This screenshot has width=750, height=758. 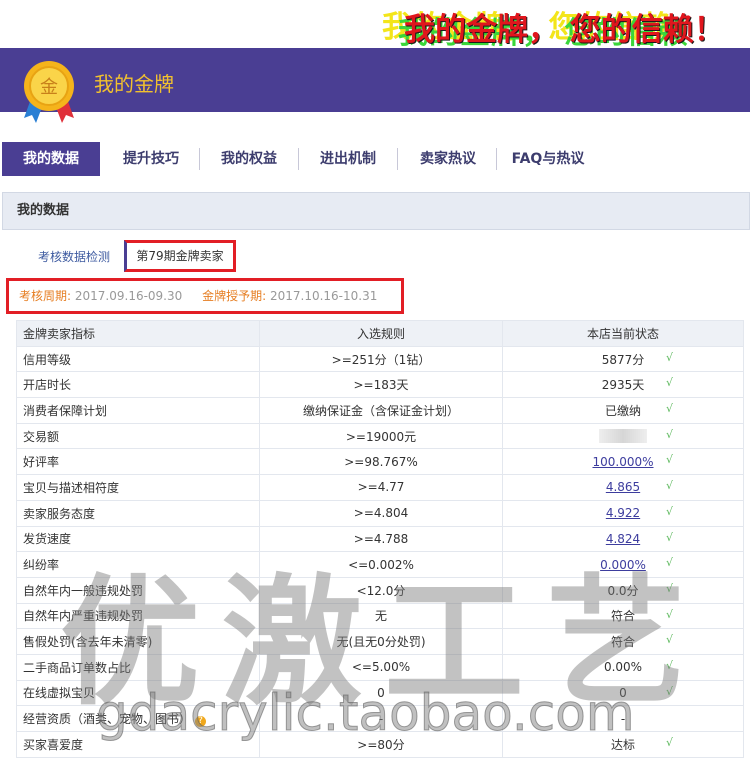 What do you see at coordinates (45, 296) in the screenshot?
I see `assess-period-label: 考核周期:` at bounding box center [45, 296].